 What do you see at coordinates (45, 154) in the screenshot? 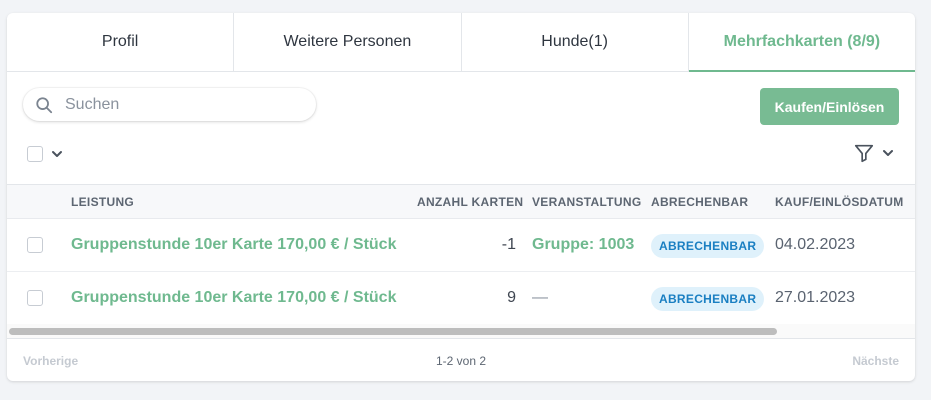
I see `bulk-select-dropdown` at bounding box center [45, 154].